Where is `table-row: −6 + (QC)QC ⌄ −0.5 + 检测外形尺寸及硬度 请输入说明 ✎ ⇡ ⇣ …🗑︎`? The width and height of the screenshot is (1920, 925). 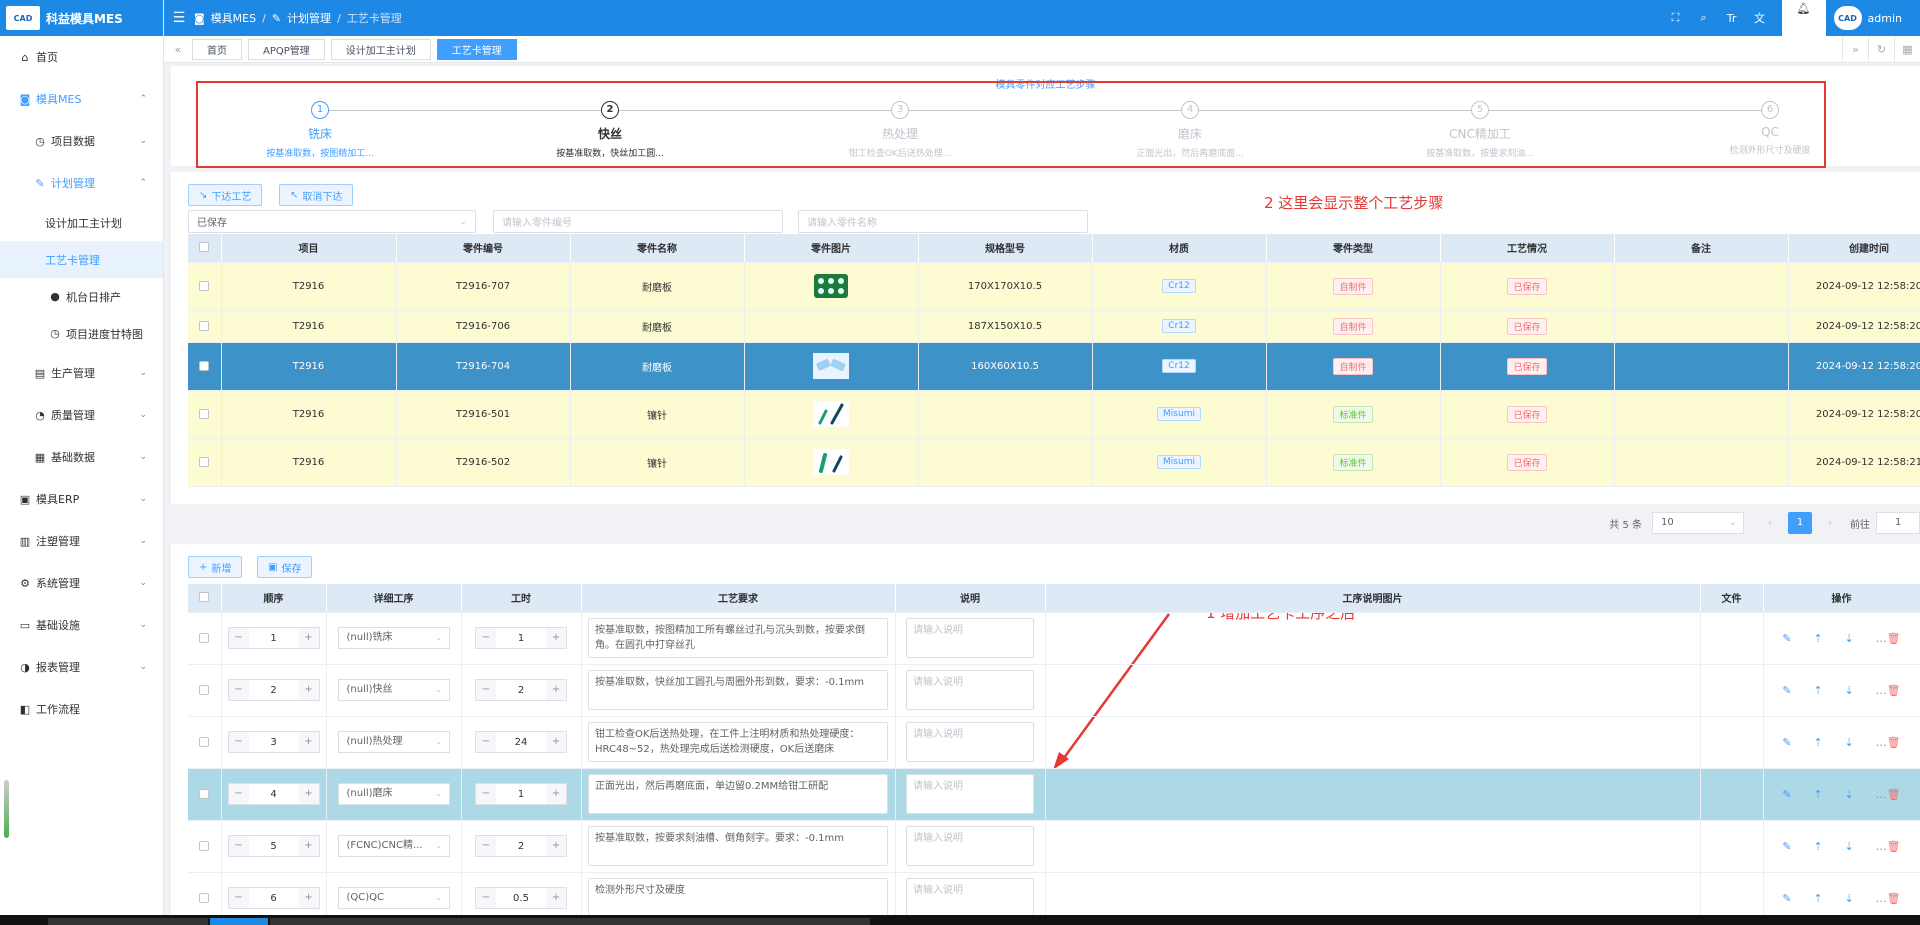
table-row: −6 + (QC)QC ⌄ −0.5 + 检测外形尺寸及硬度 请输入说明 ✎ ⇡ ⇣ …🗑︎ is located at coordinates (1054, 893).